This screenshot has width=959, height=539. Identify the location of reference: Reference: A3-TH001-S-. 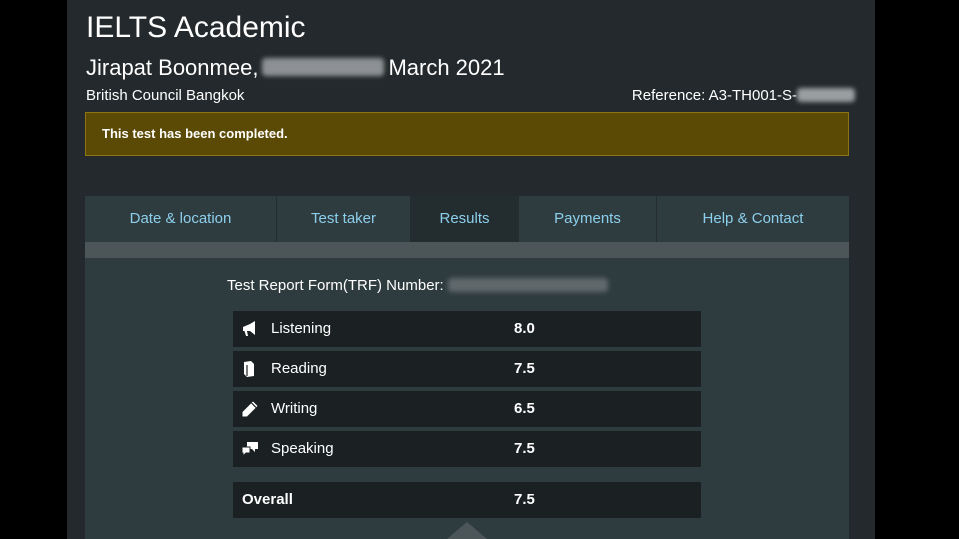
(743, 96).